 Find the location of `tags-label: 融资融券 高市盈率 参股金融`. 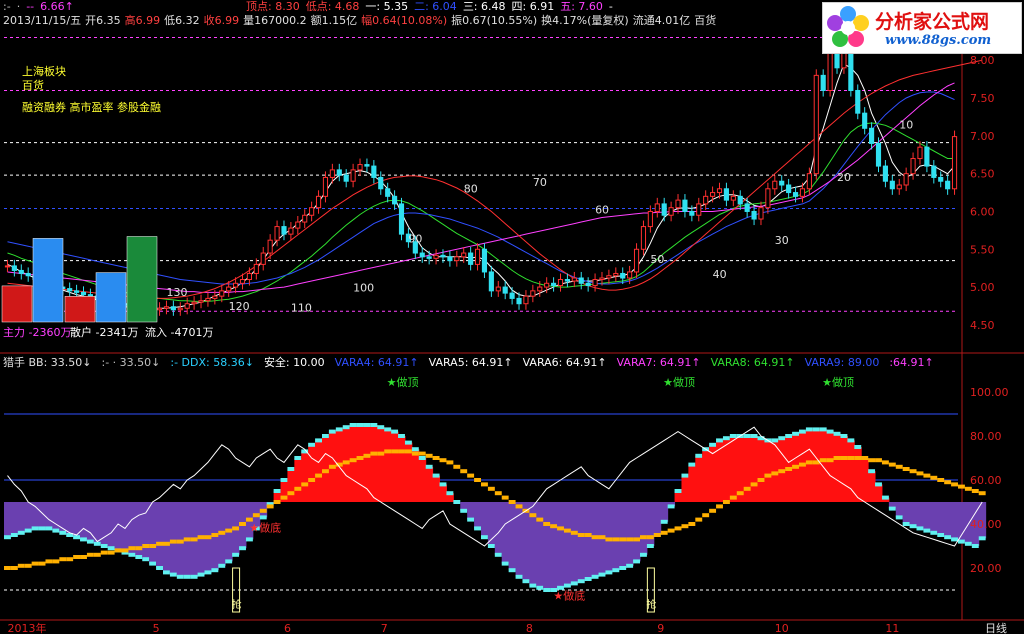

tags-label: 融资融券 高市盈率 参股金融 is located at coordinates (91, 107).